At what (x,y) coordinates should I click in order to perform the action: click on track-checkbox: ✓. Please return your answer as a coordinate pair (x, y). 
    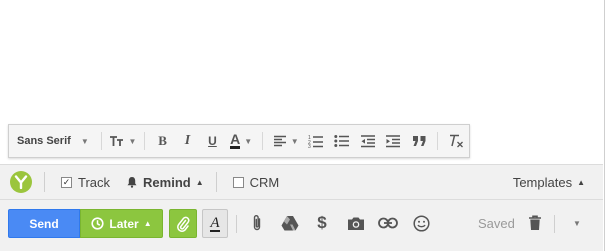
    Looking at the image, I should click on (66, 182).